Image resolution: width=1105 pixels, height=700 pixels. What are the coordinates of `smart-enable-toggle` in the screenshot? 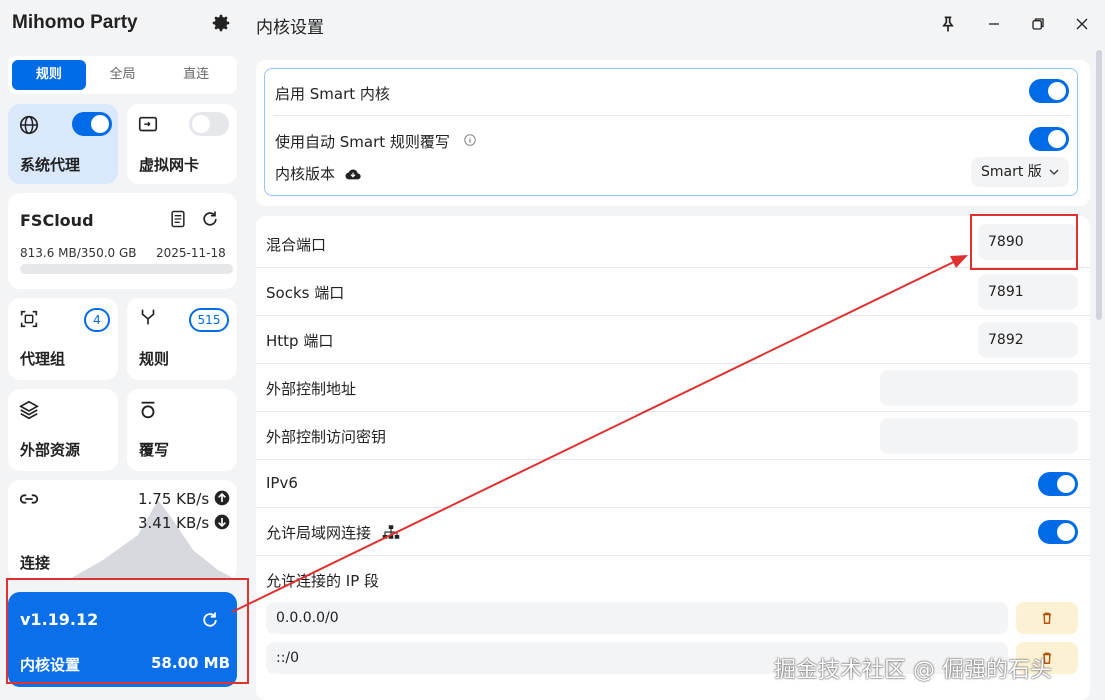 It's located at (1049, 91).